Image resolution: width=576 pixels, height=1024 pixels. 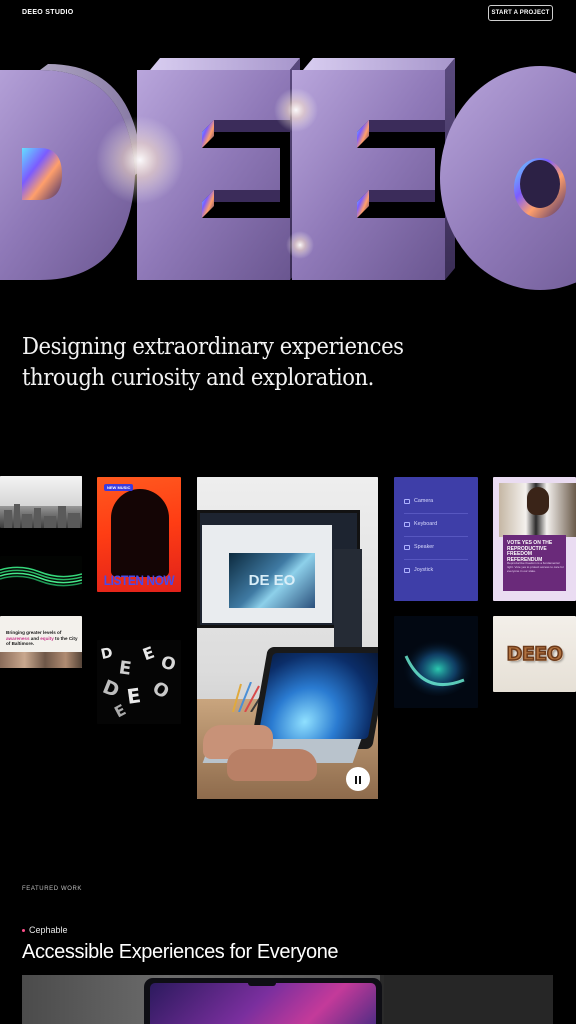 I want to click on gallery-tile-workspace-video: DE EO, so click(x=287, y=638).